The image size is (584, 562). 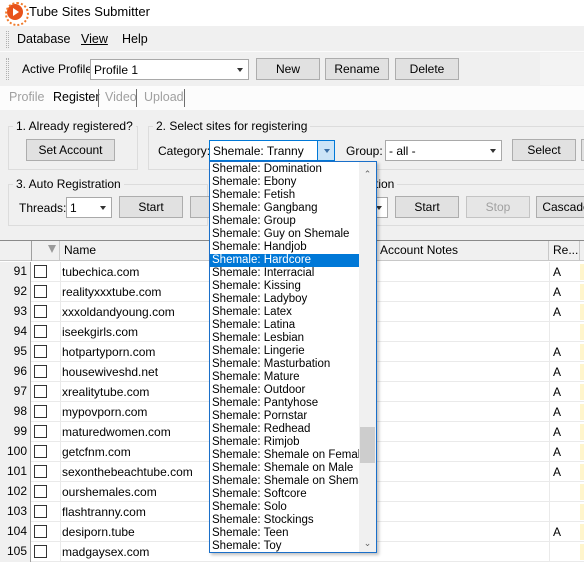 What do you see at coordinates (285, 221) in the screenshot?
I see `category-option: Shemale: Group` at bounding box center [285, 221].